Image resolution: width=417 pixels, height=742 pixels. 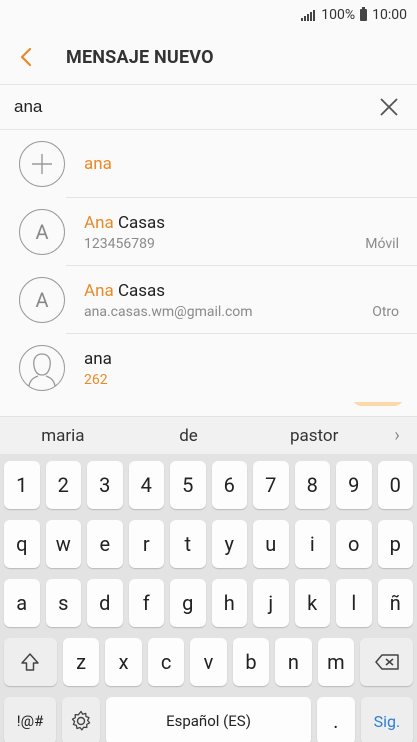 I want to click on battery-icon, so click(x=364, y=14).